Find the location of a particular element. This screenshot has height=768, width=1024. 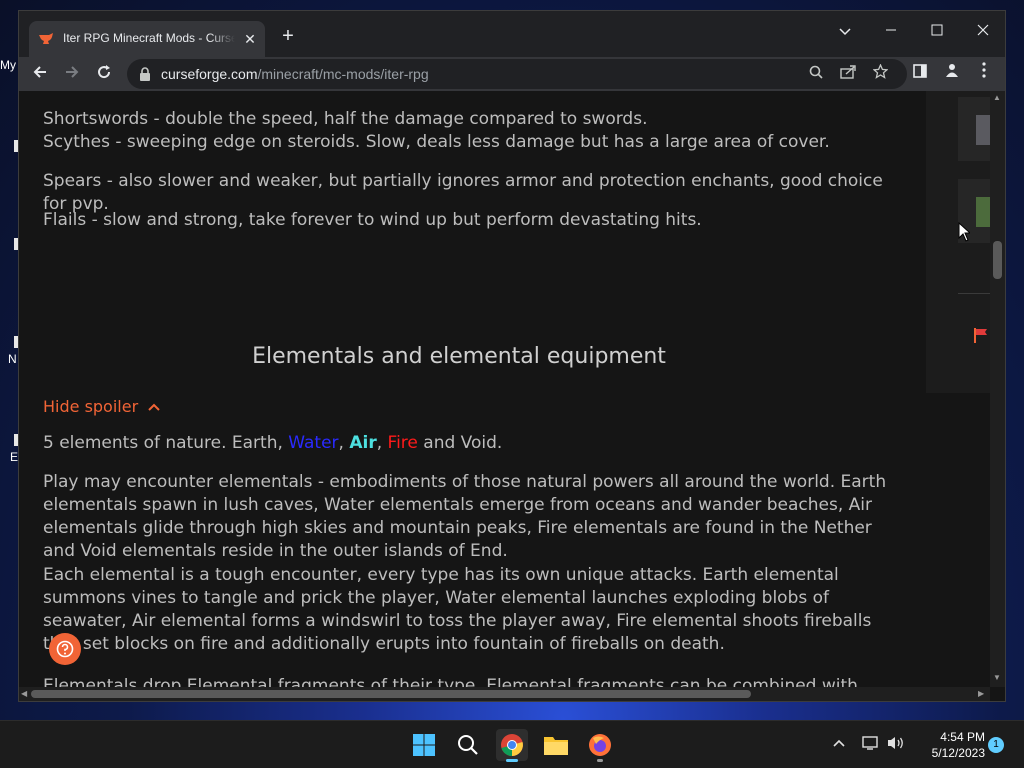

back-button is located at coordinates (40, 74).